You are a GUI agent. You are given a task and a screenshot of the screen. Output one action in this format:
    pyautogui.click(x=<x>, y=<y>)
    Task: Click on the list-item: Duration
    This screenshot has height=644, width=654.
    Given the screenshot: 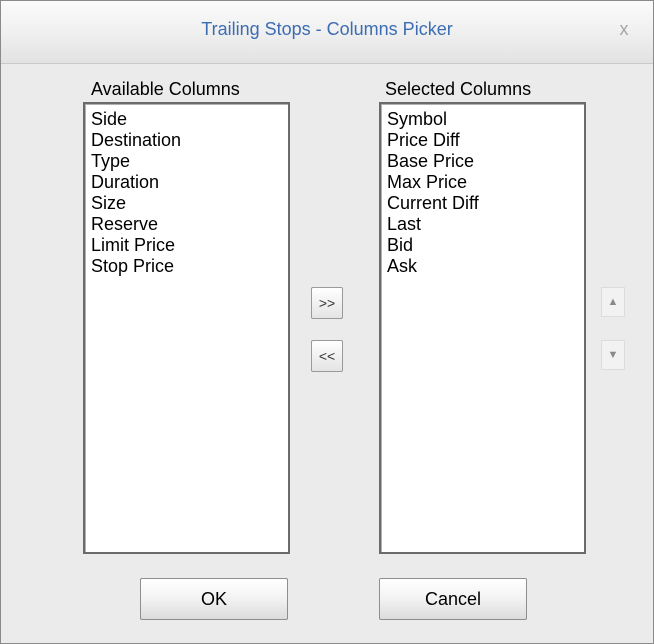 What is the action you would take?
    pyautogui.click(x=189, y=182)
    